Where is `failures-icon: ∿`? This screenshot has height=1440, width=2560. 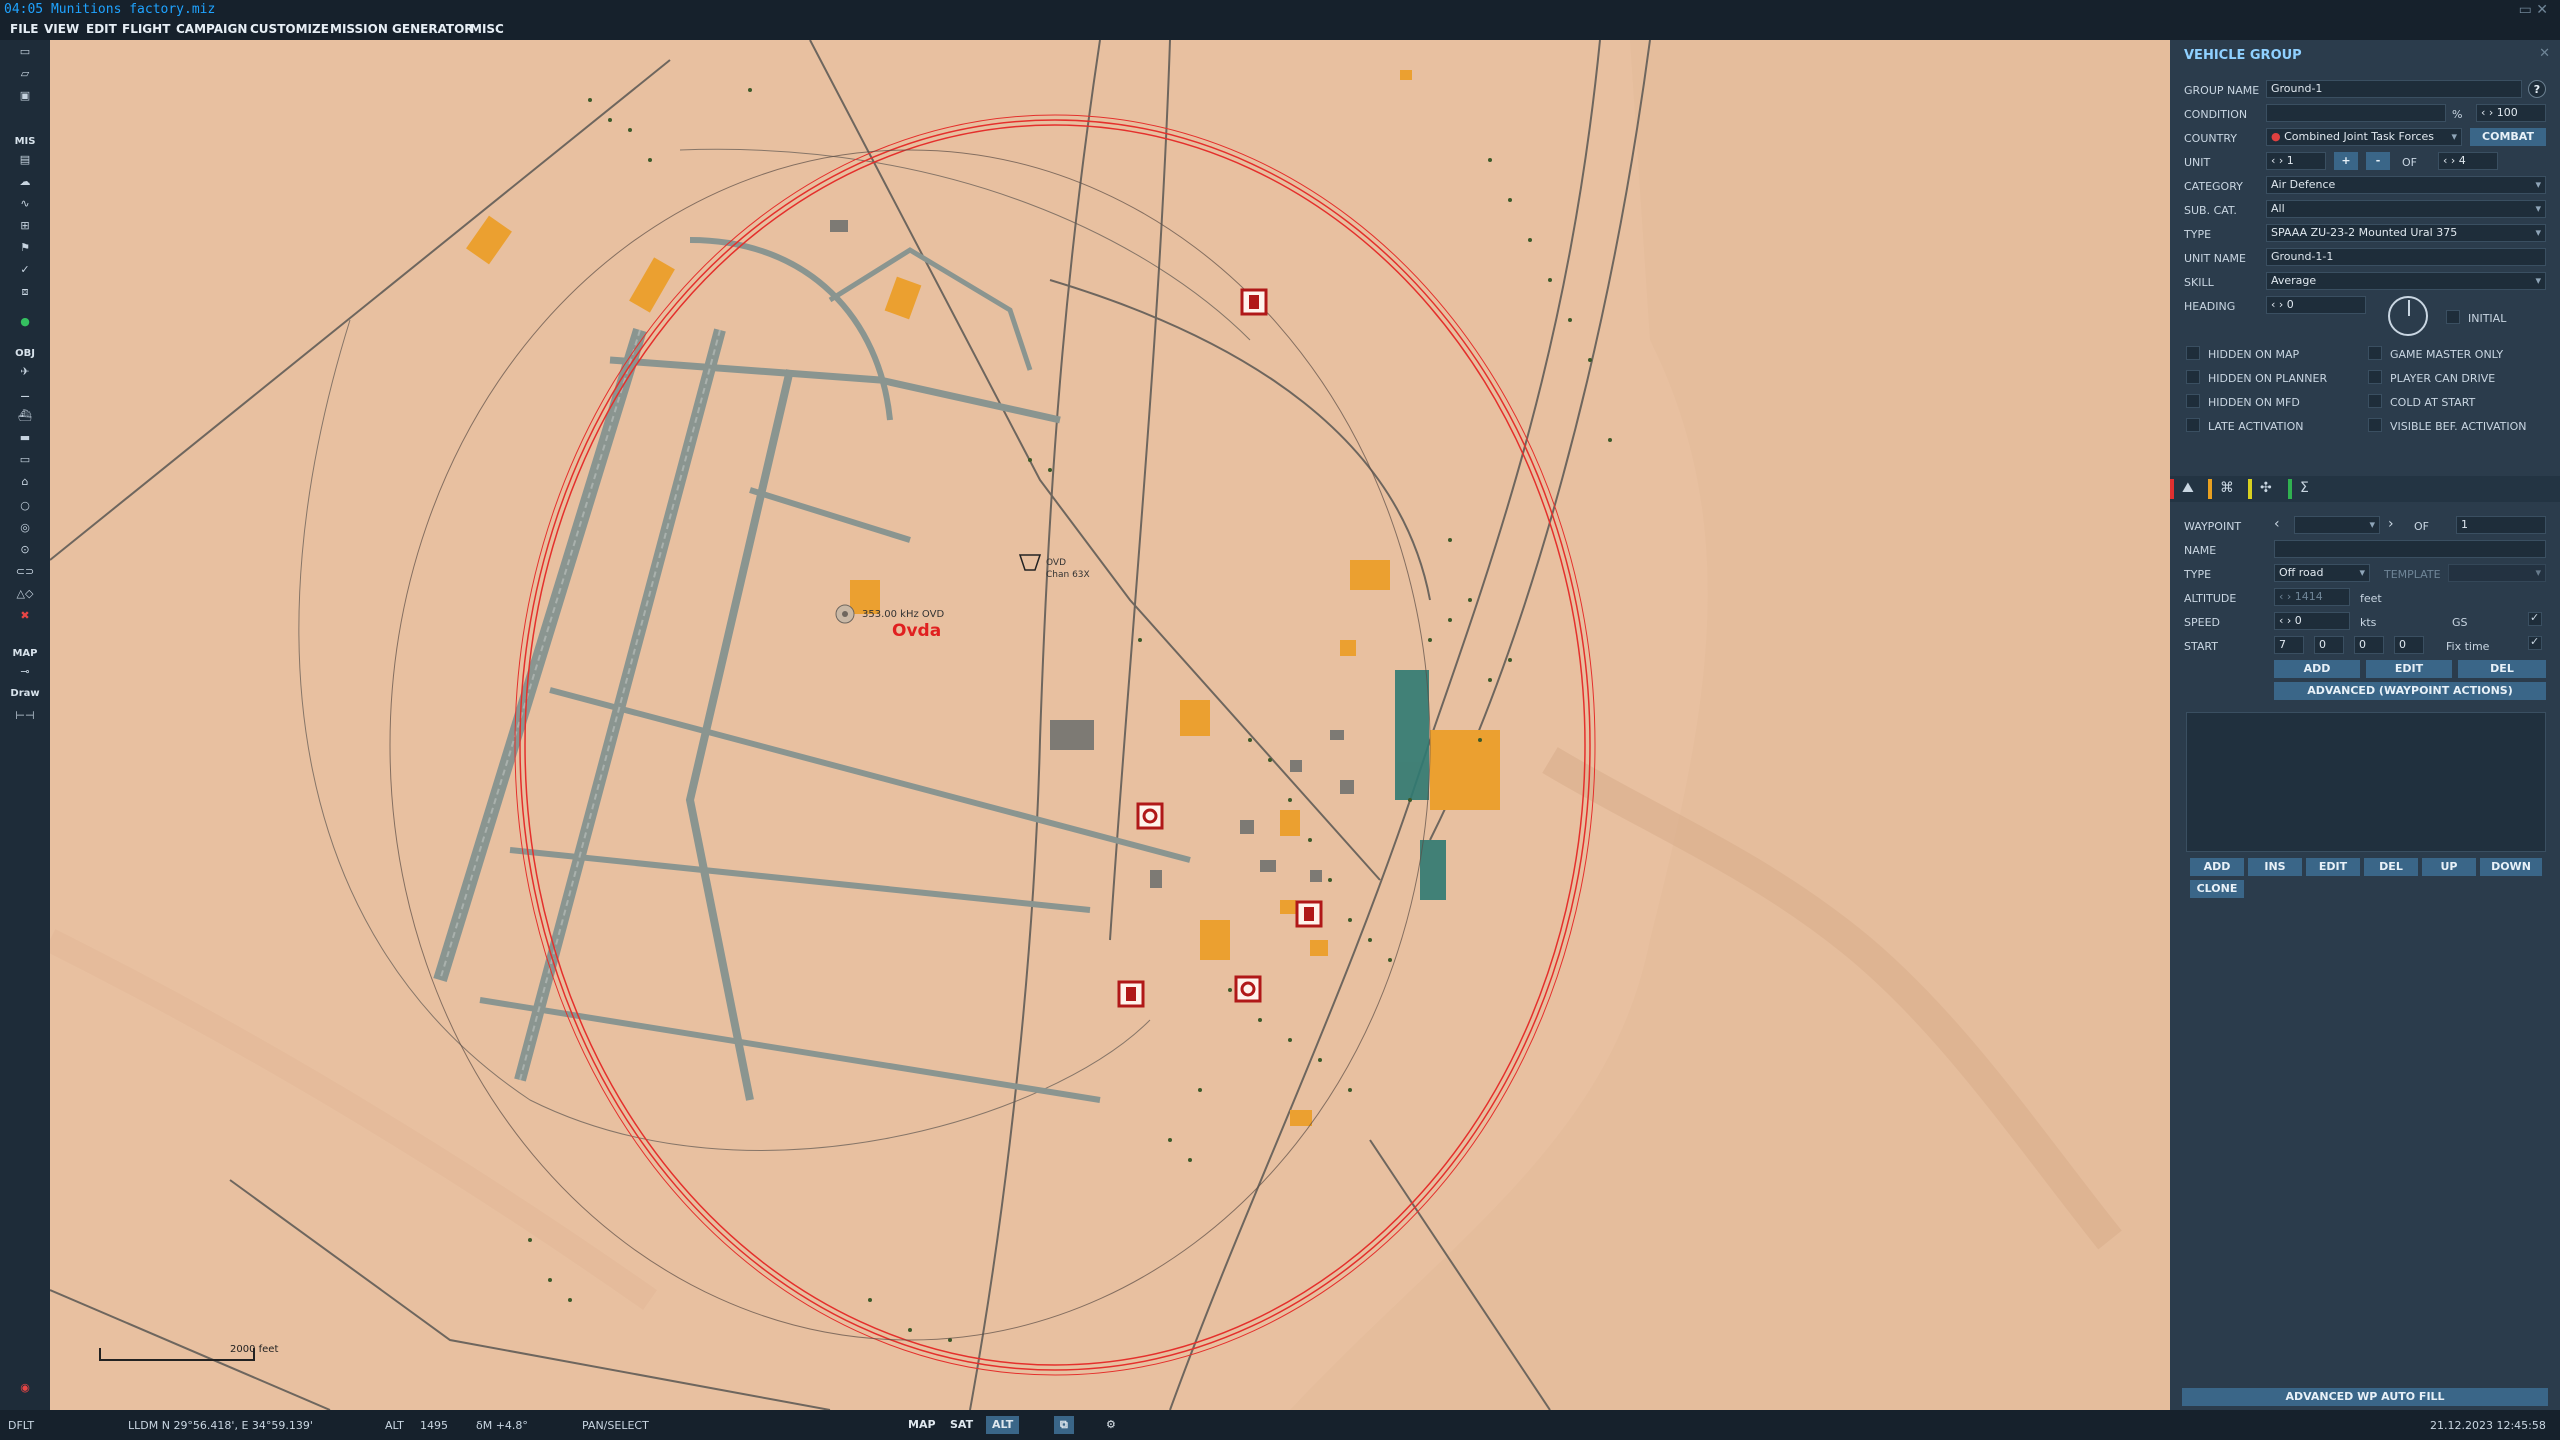
failures-icon: ∿ is located at coordinates (25, 204).